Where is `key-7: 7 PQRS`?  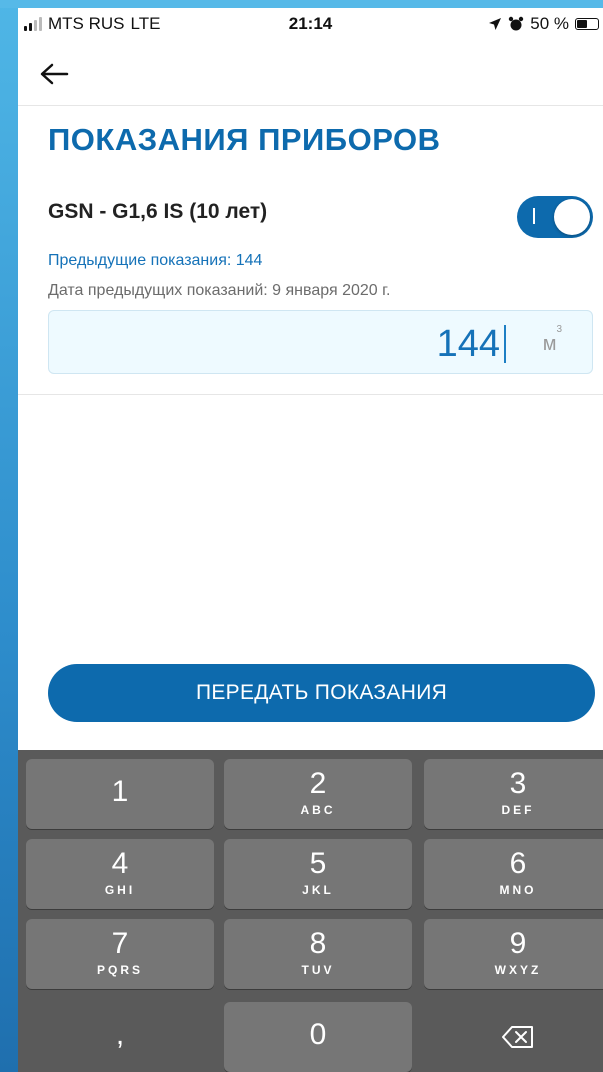 key-7: 7 PQRS is located at coordinates (120, 954).